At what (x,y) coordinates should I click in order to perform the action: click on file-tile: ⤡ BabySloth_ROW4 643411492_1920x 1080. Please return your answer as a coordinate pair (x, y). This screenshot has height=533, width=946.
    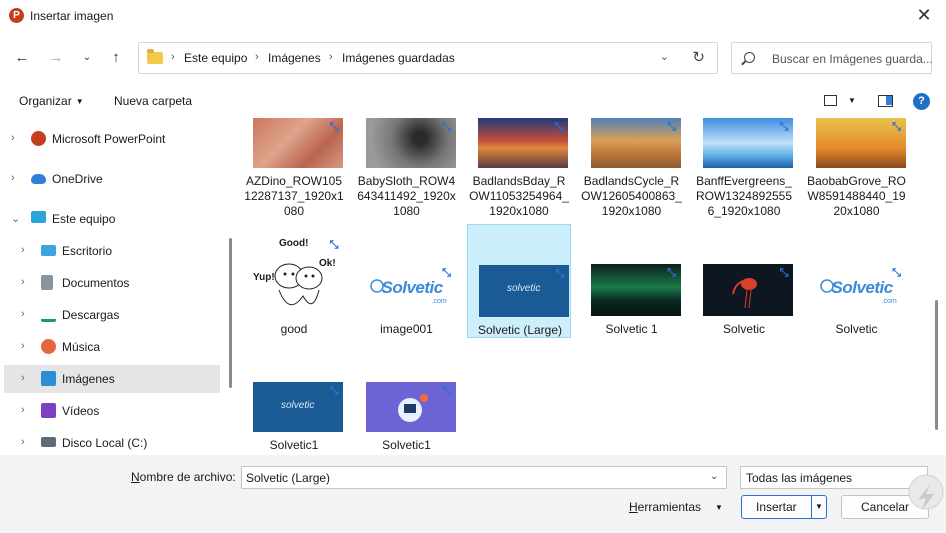
    Looking at the image, I should click on (407, 171).